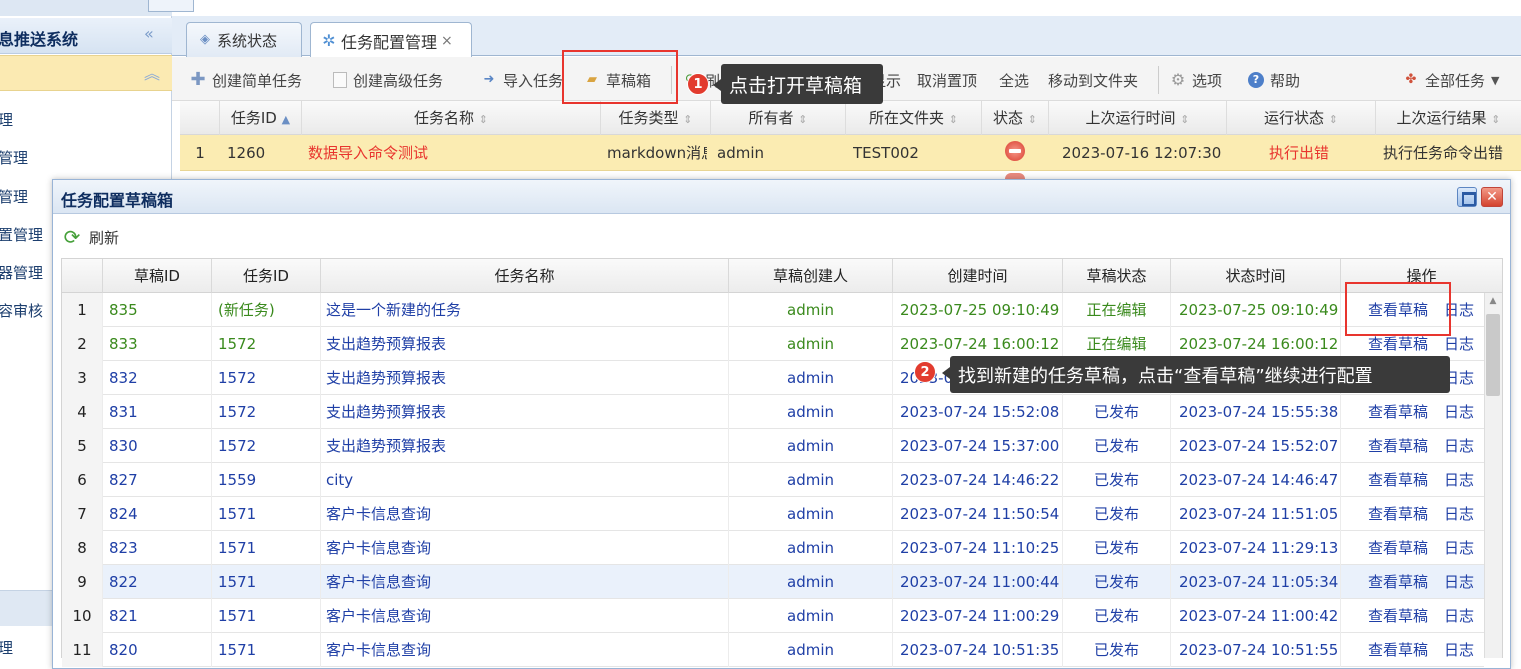 Image resolution: width=1521 pixels, height=669 pixels. I want to click on column-header-folder: 所在文件夹 ⇕, so click(914, 118).